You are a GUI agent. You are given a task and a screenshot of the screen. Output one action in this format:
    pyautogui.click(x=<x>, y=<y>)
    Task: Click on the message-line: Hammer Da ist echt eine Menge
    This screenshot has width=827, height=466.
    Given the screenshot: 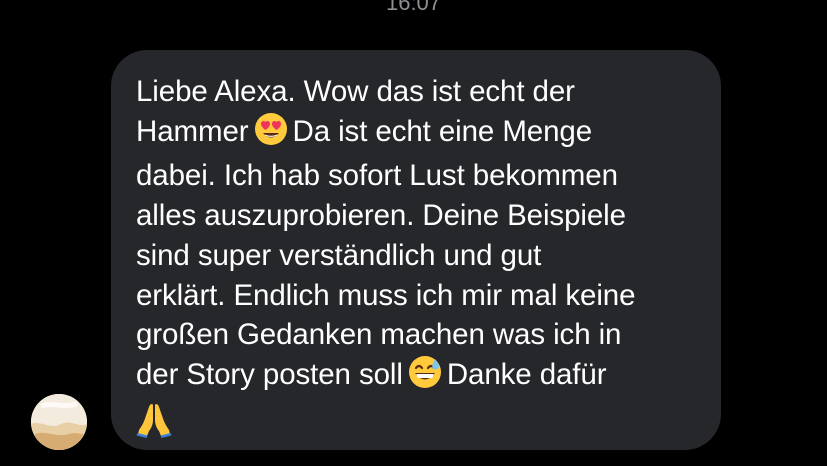 What is the action you would take?
    pyautogui.click(x=415, y=134)
    